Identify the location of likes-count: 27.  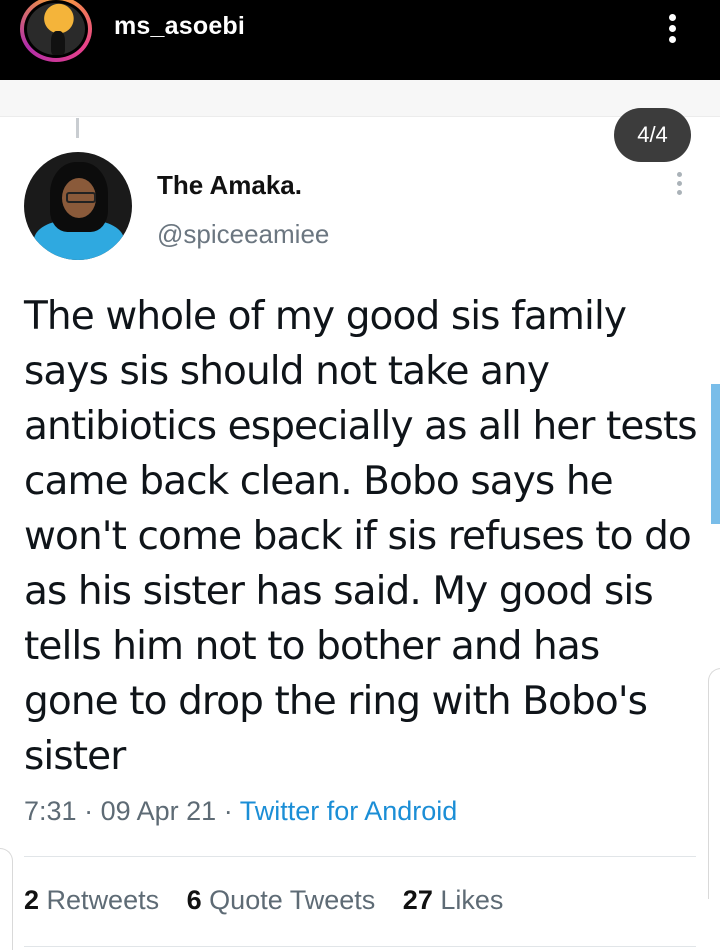
(417, 900).